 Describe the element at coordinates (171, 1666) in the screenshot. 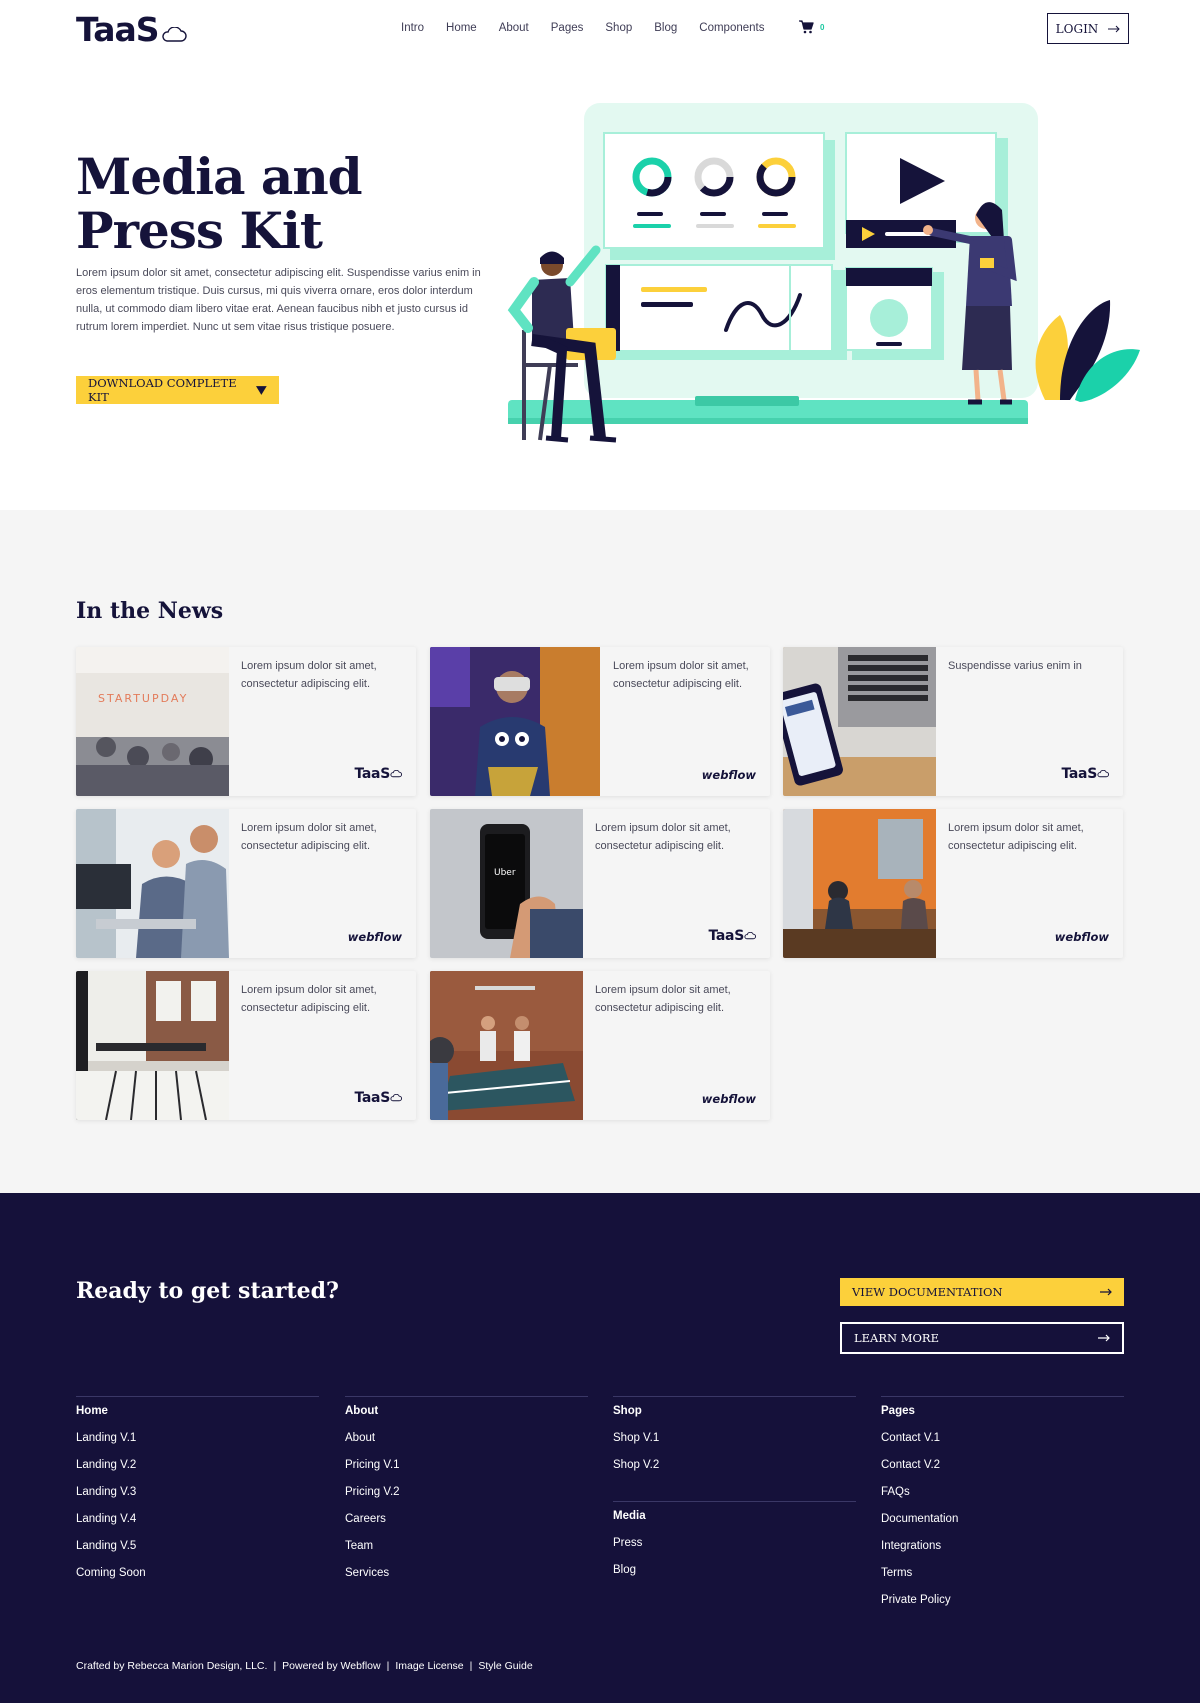

I see `credit-crafted-by: Crafted by Rebecca Marion Design, LLC.` at that location.